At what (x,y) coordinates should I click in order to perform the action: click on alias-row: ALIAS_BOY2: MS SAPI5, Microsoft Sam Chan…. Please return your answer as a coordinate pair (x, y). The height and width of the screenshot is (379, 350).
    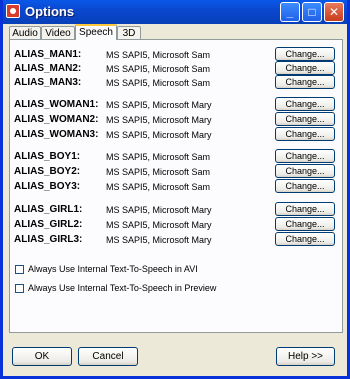
    Looking at the image, I should click on (177, 172).